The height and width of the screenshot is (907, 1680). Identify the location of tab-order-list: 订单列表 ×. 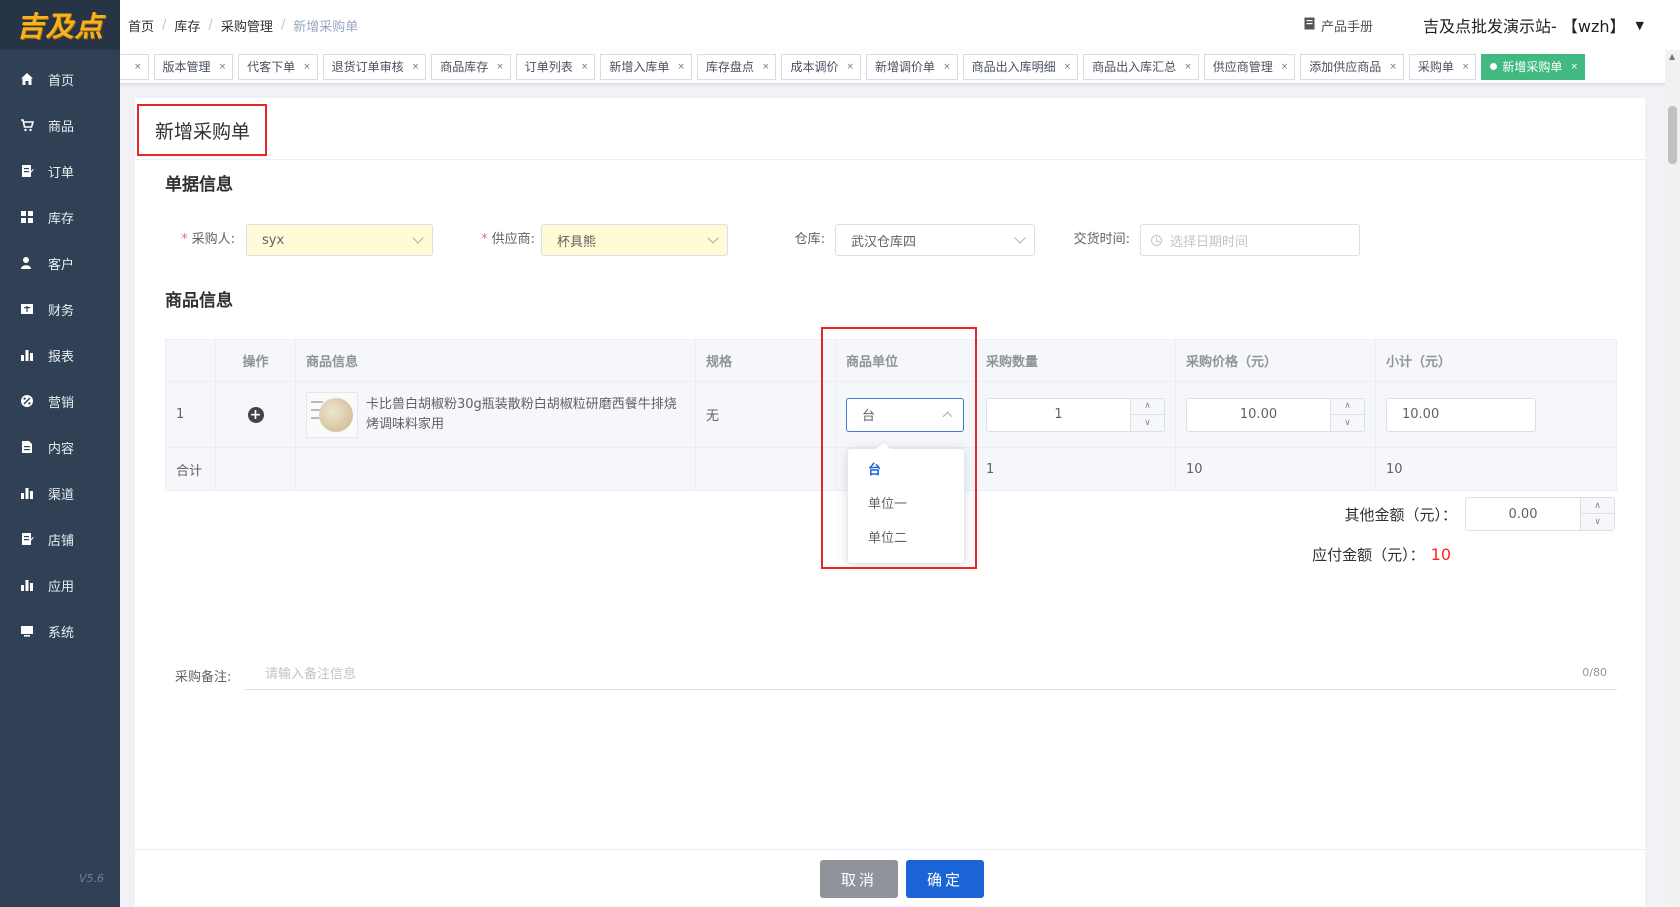
(555, 66).